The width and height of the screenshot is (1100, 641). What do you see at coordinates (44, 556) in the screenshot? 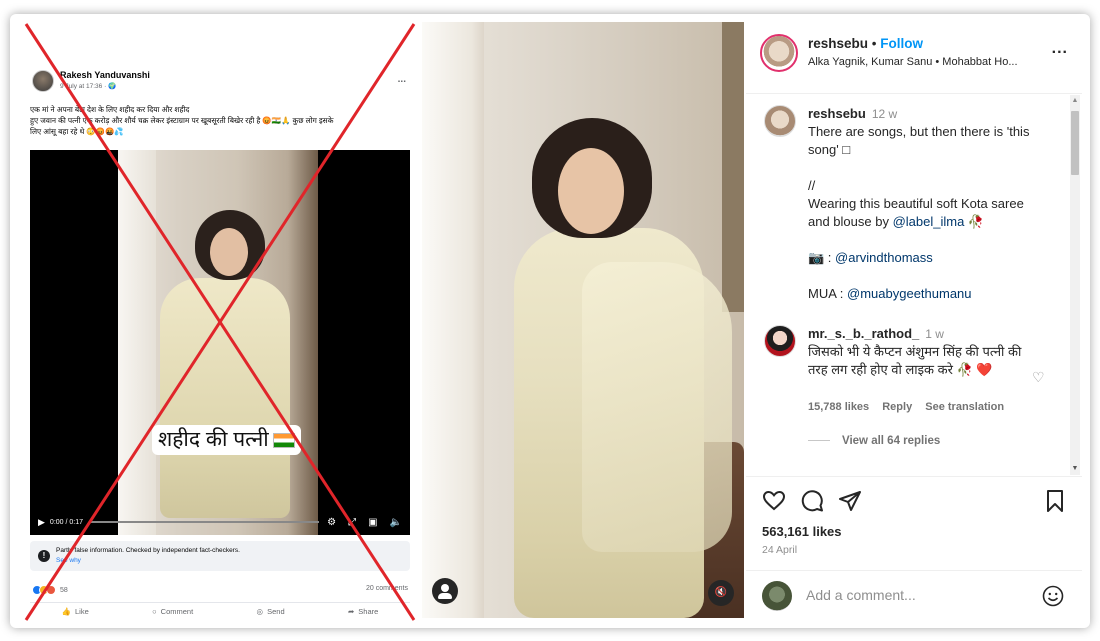
I see `info-icon: !` at bounding box center [44, 556].